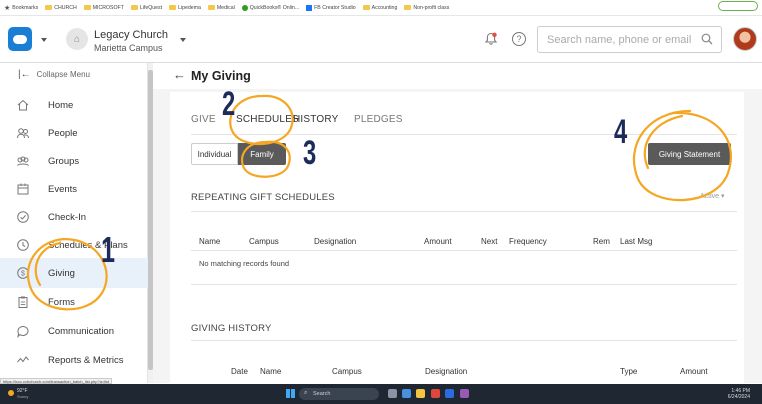  Describe the element at coordinates (131, 35) in the screenshot. I see `church-name: Legacy Church` at that location.